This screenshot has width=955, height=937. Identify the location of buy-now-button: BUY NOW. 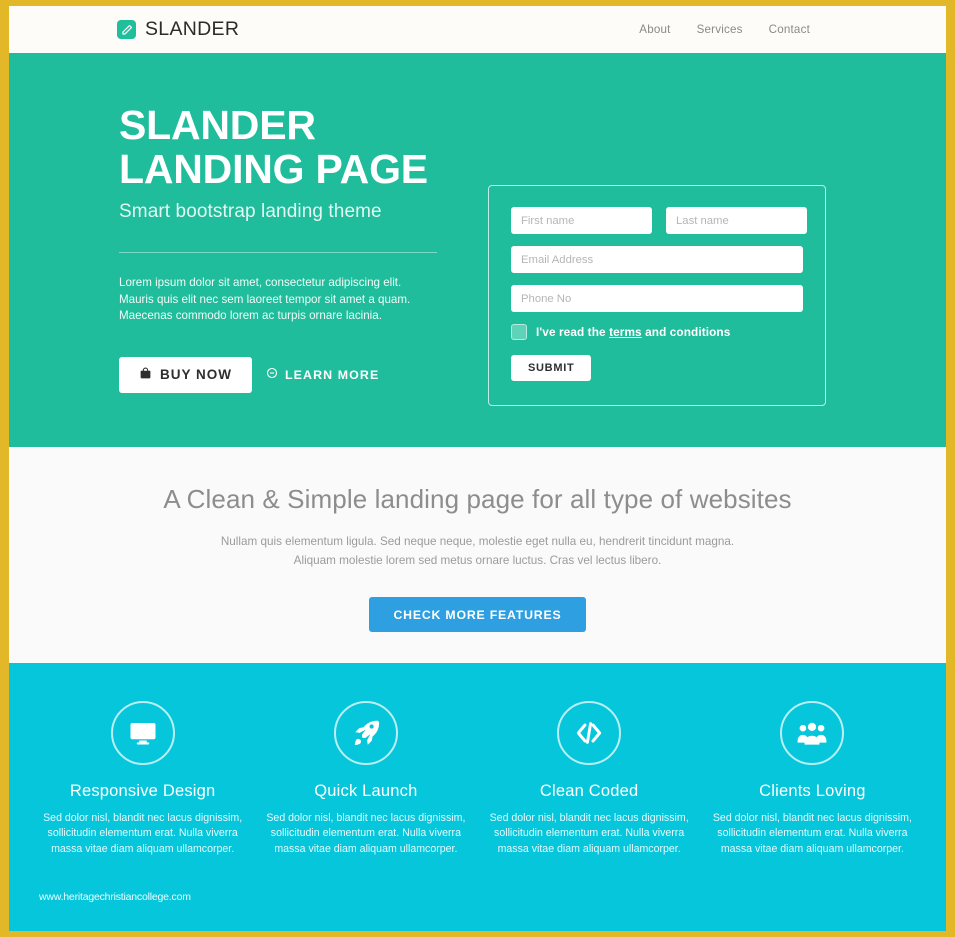
(186, 374).